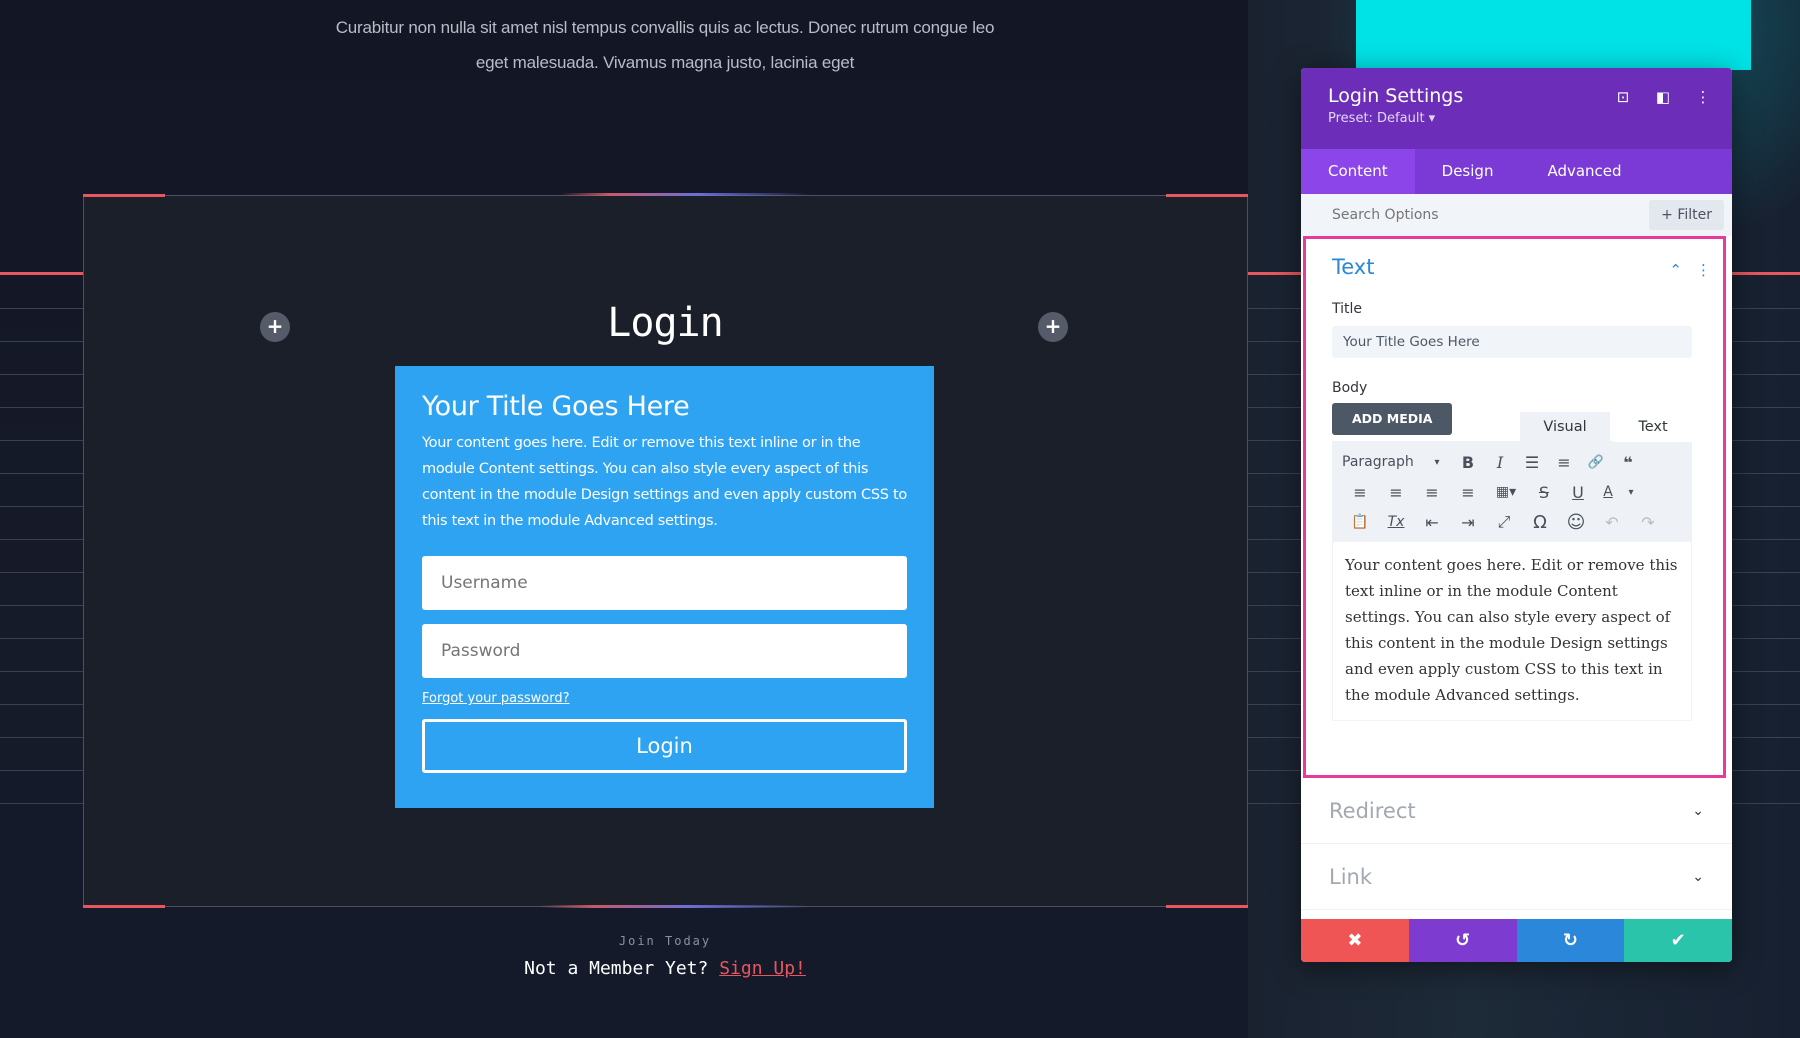 The width and height of the screenshot is (1800, 1038). I want to click on table-icon: ▦▾, so click(1506, 492).